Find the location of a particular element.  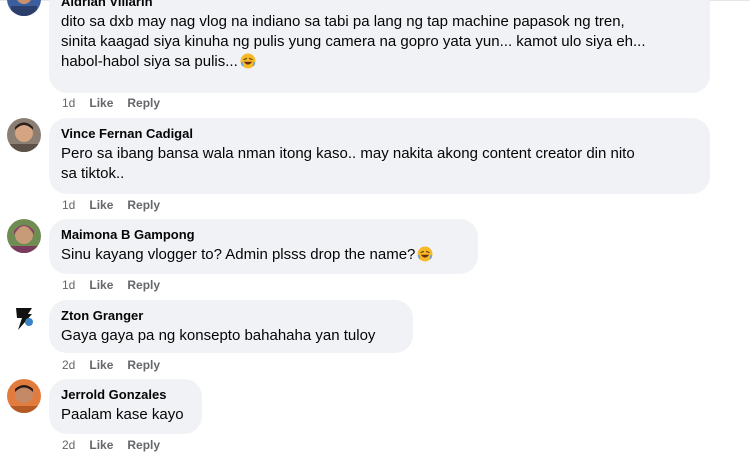

comment-author: Aldrian Villarin is located at coordinates (379, 5).